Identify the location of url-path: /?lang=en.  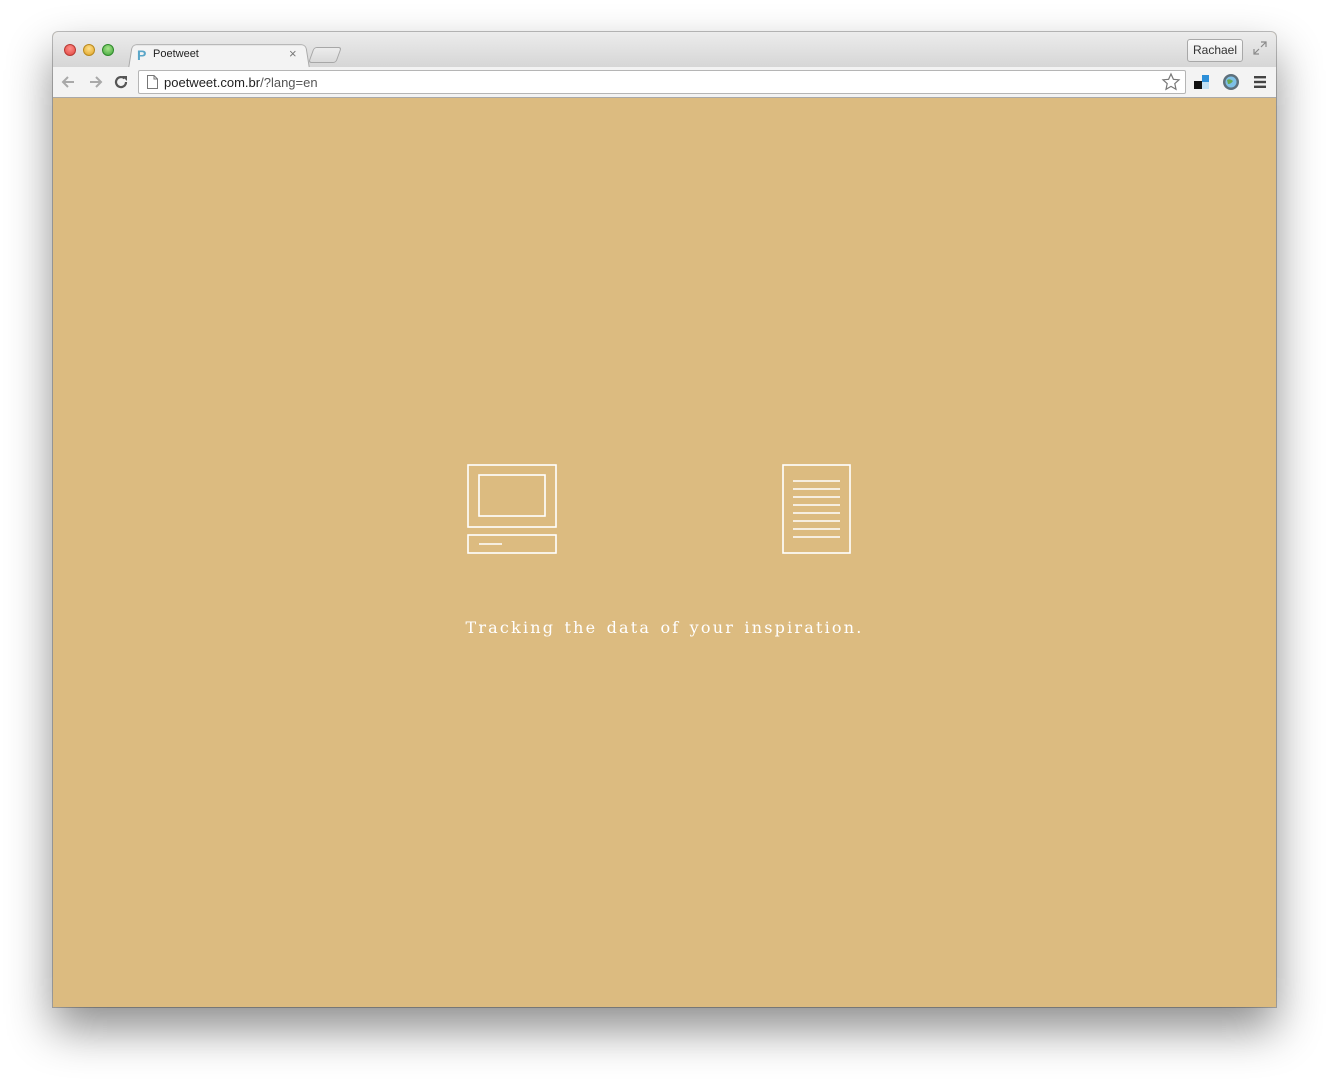
(289, 82).